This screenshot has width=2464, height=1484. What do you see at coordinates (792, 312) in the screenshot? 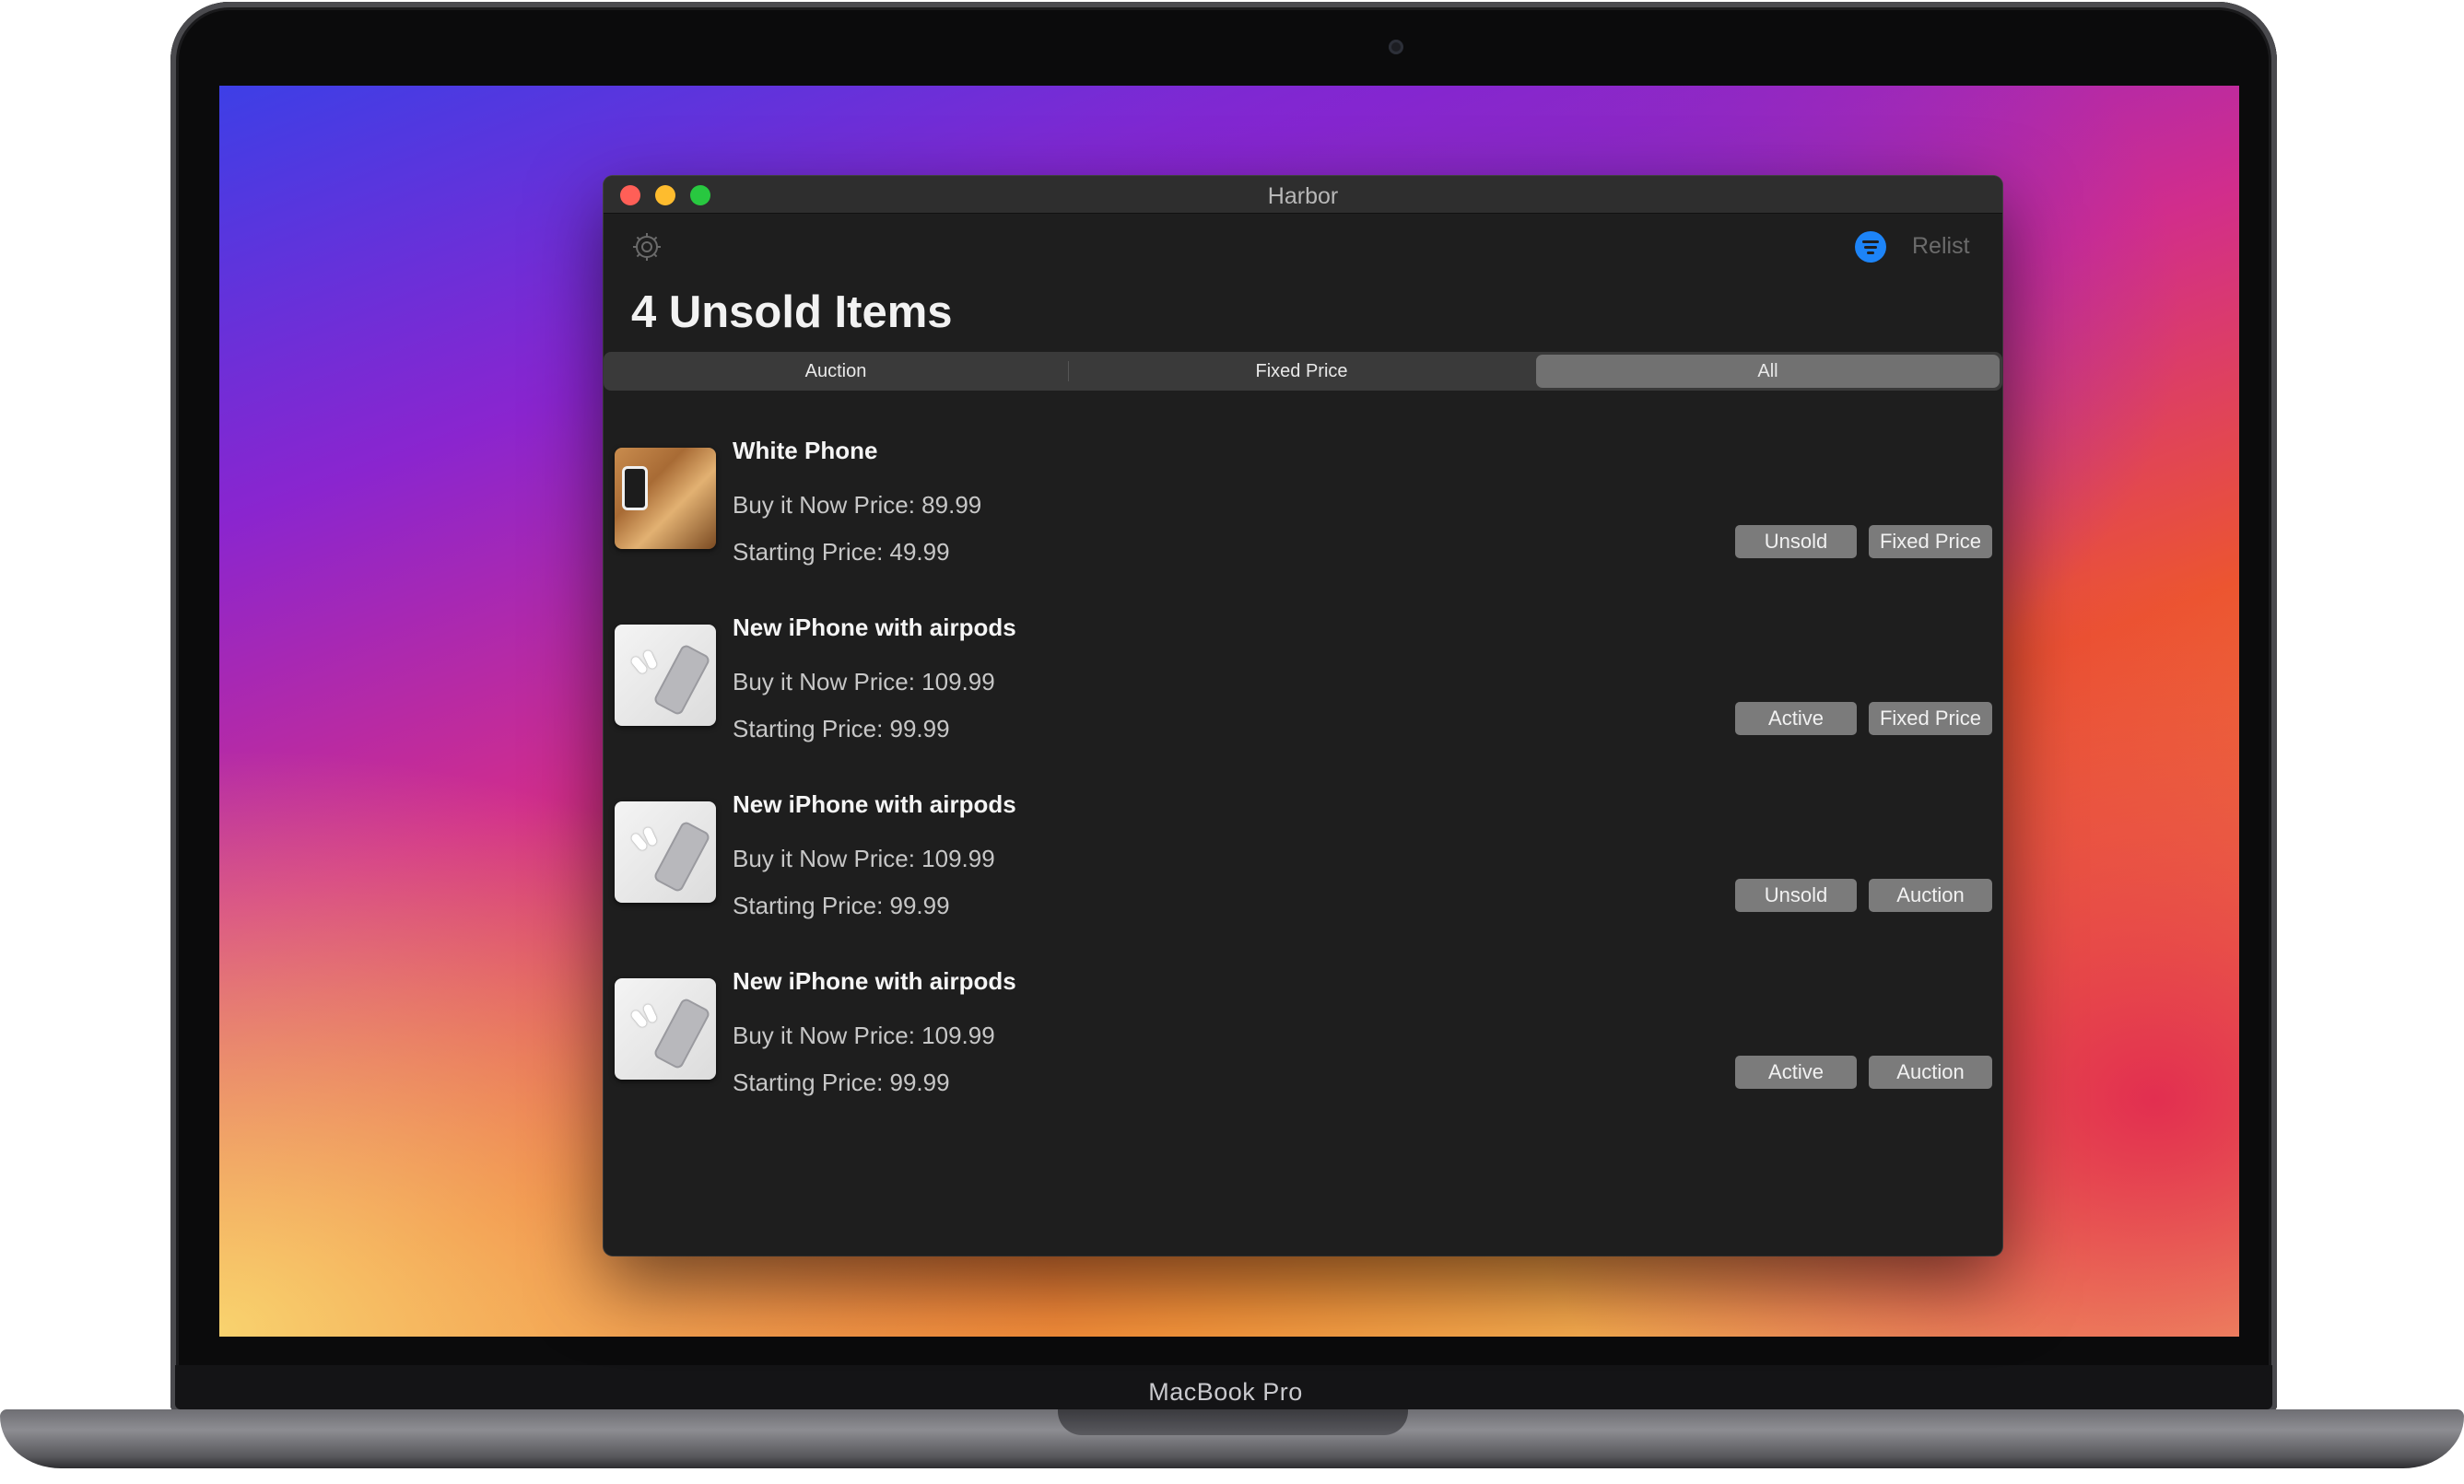
I see `page-title: 4 Unsold Items` at bounding box center [792, 312].